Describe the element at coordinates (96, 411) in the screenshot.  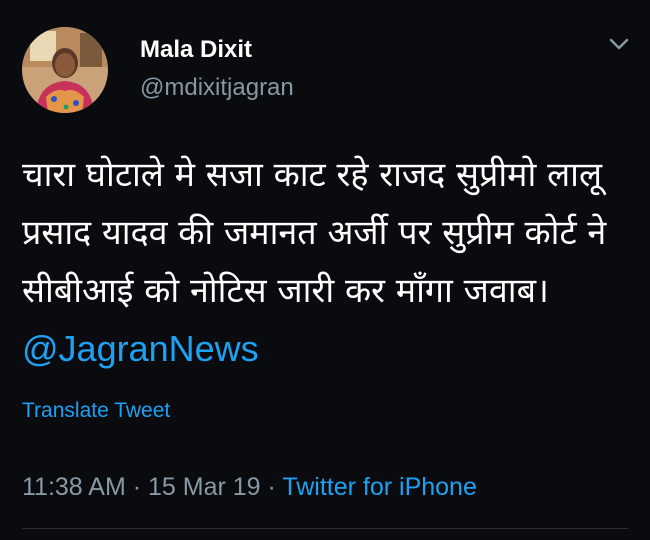
I see `translate-tweet-link: Translate Tweet` at that location.